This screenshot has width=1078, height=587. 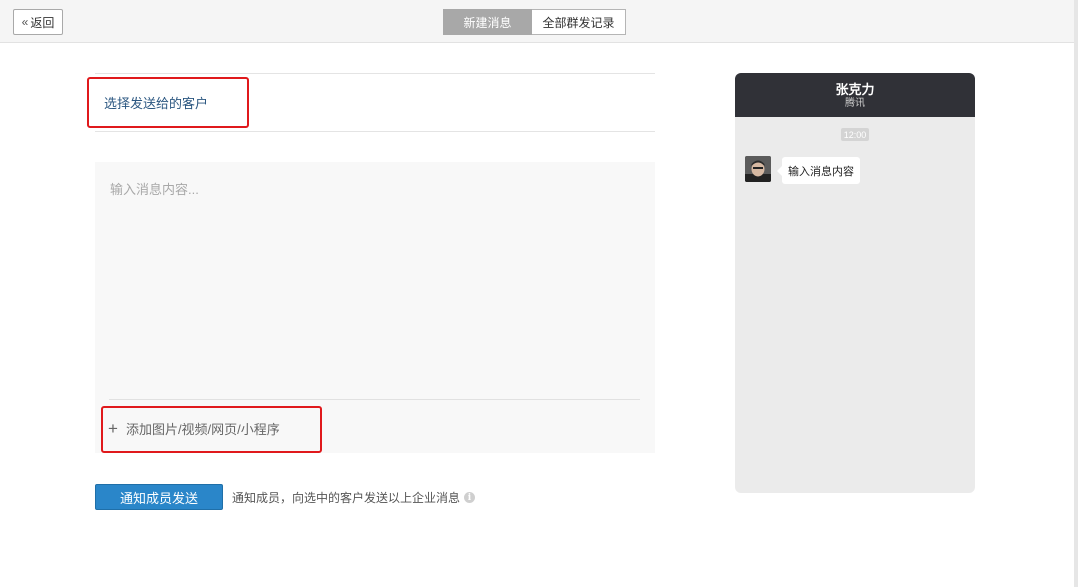 I want to click on tab-group: 新建消息 全部群发记录, so click(x=534, y=22).